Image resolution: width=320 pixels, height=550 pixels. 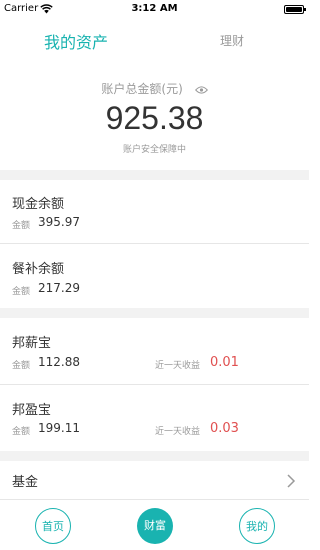 I want to click on list-item-bangyingbao: 邦盈宝 金额 199.11 近一天收益 0.03, so click(x=154, y=418).